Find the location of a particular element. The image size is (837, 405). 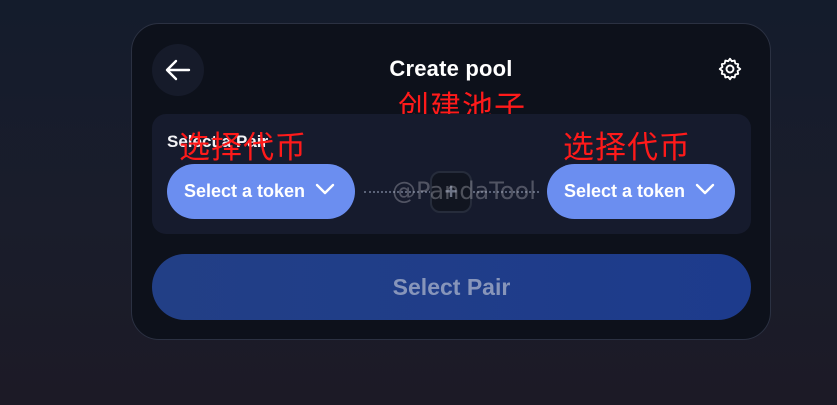

select-pair-label: Select Pair is located at coordinates (451, 286).